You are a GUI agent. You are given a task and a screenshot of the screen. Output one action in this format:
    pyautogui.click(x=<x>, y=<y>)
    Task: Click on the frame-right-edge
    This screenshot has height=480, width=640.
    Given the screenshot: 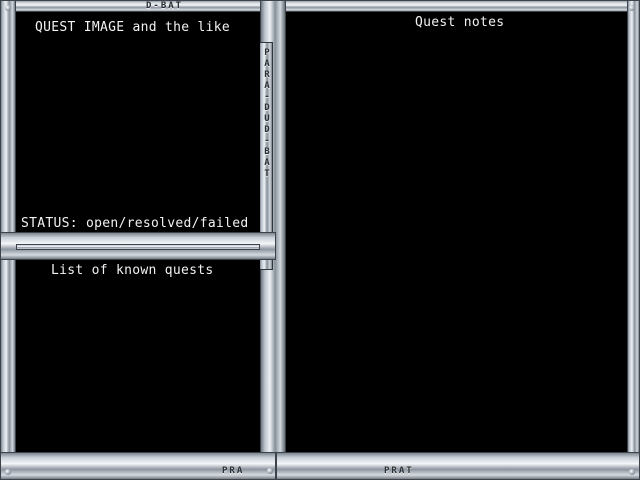 What is the action you would take?
    pyautogui.click(x=633, y=240)
    